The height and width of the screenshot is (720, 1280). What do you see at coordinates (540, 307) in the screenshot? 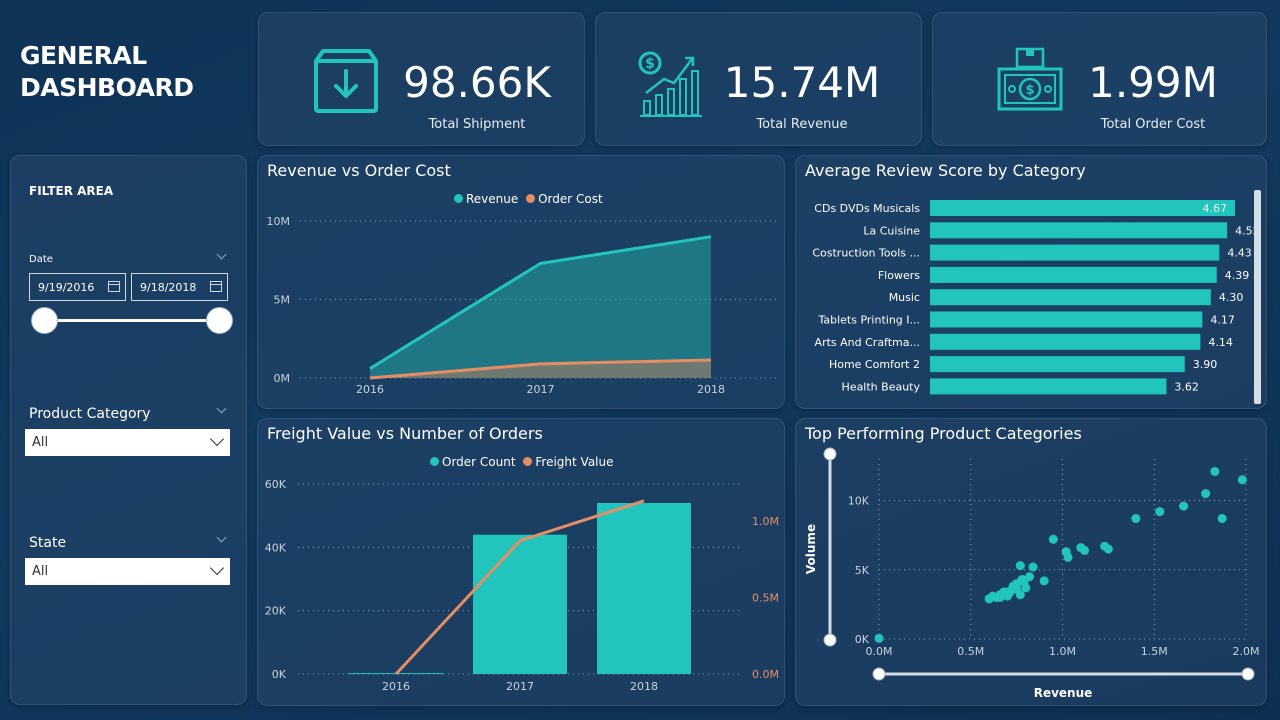
I see `revenue-area` at bounding box center [540, 307].